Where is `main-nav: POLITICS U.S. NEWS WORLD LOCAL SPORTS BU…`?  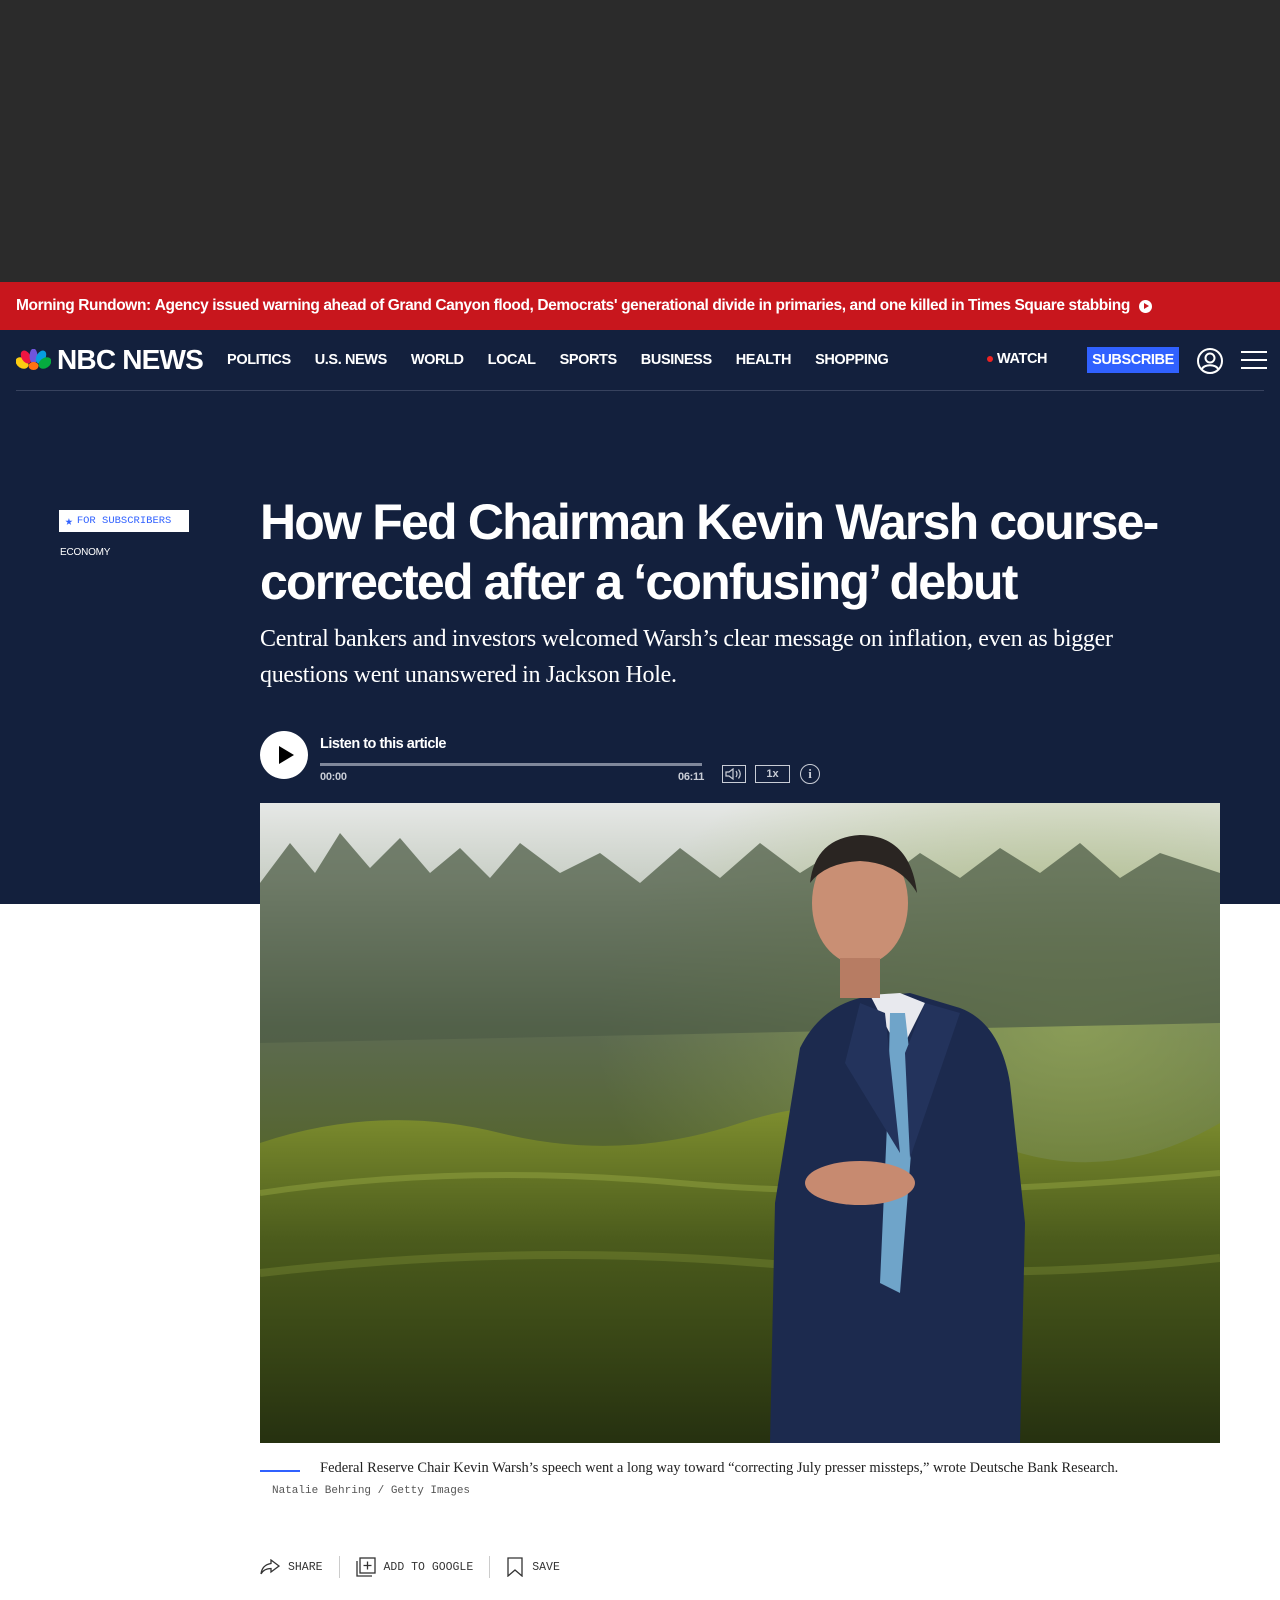 main-nav: POLITICS U.S. NEWS WORLD LOCAL SPORTS BU… is located at coordinates (569, 360).